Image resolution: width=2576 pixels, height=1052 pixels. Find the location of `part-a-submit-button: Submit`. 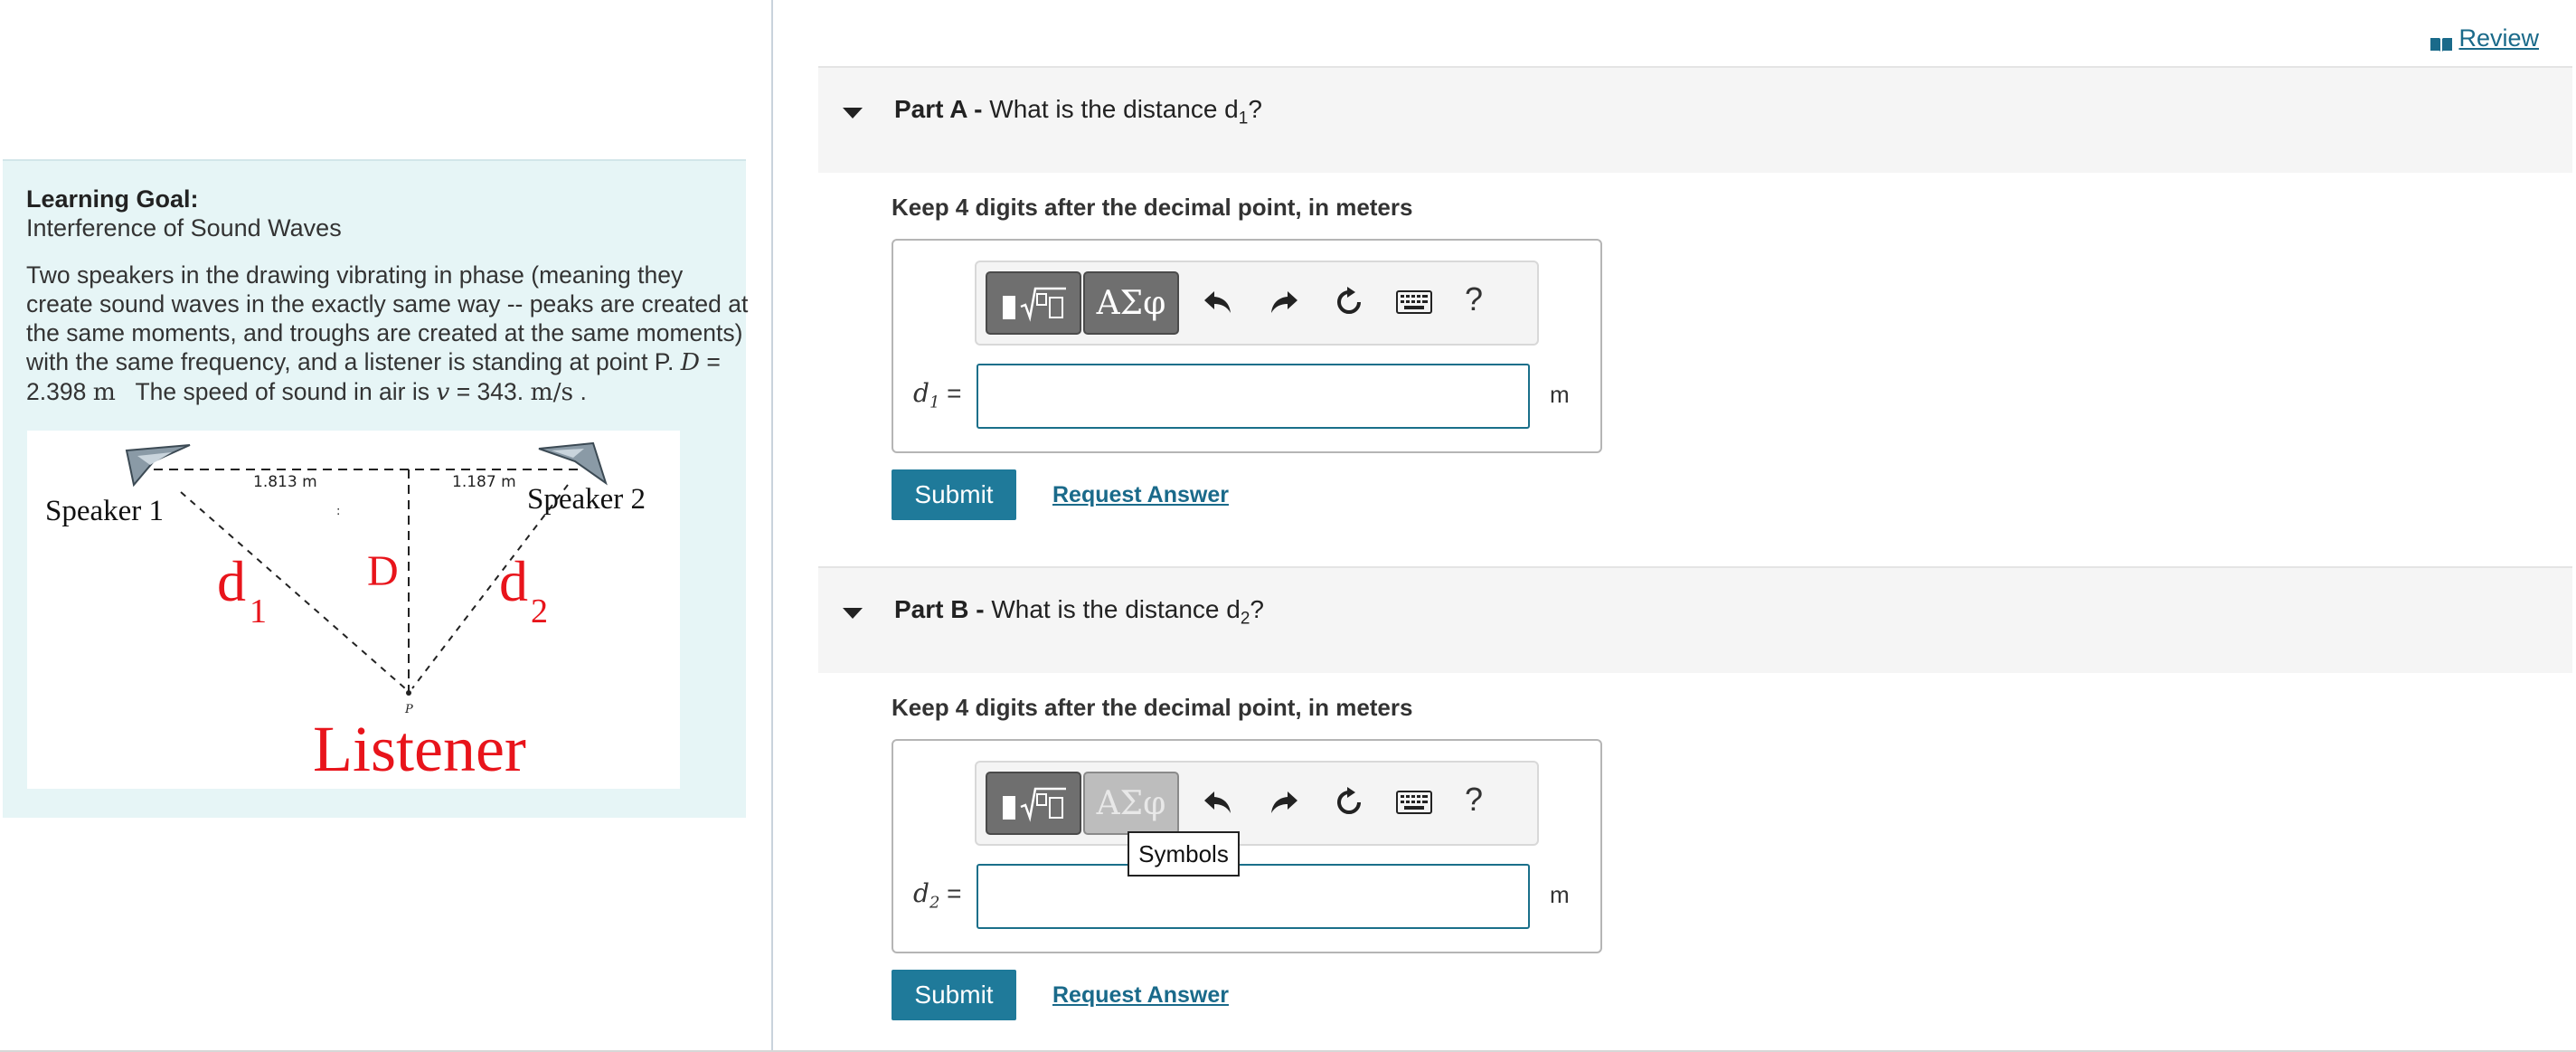

part-a-submit-button: Submit is located at coordinates (954, 495).